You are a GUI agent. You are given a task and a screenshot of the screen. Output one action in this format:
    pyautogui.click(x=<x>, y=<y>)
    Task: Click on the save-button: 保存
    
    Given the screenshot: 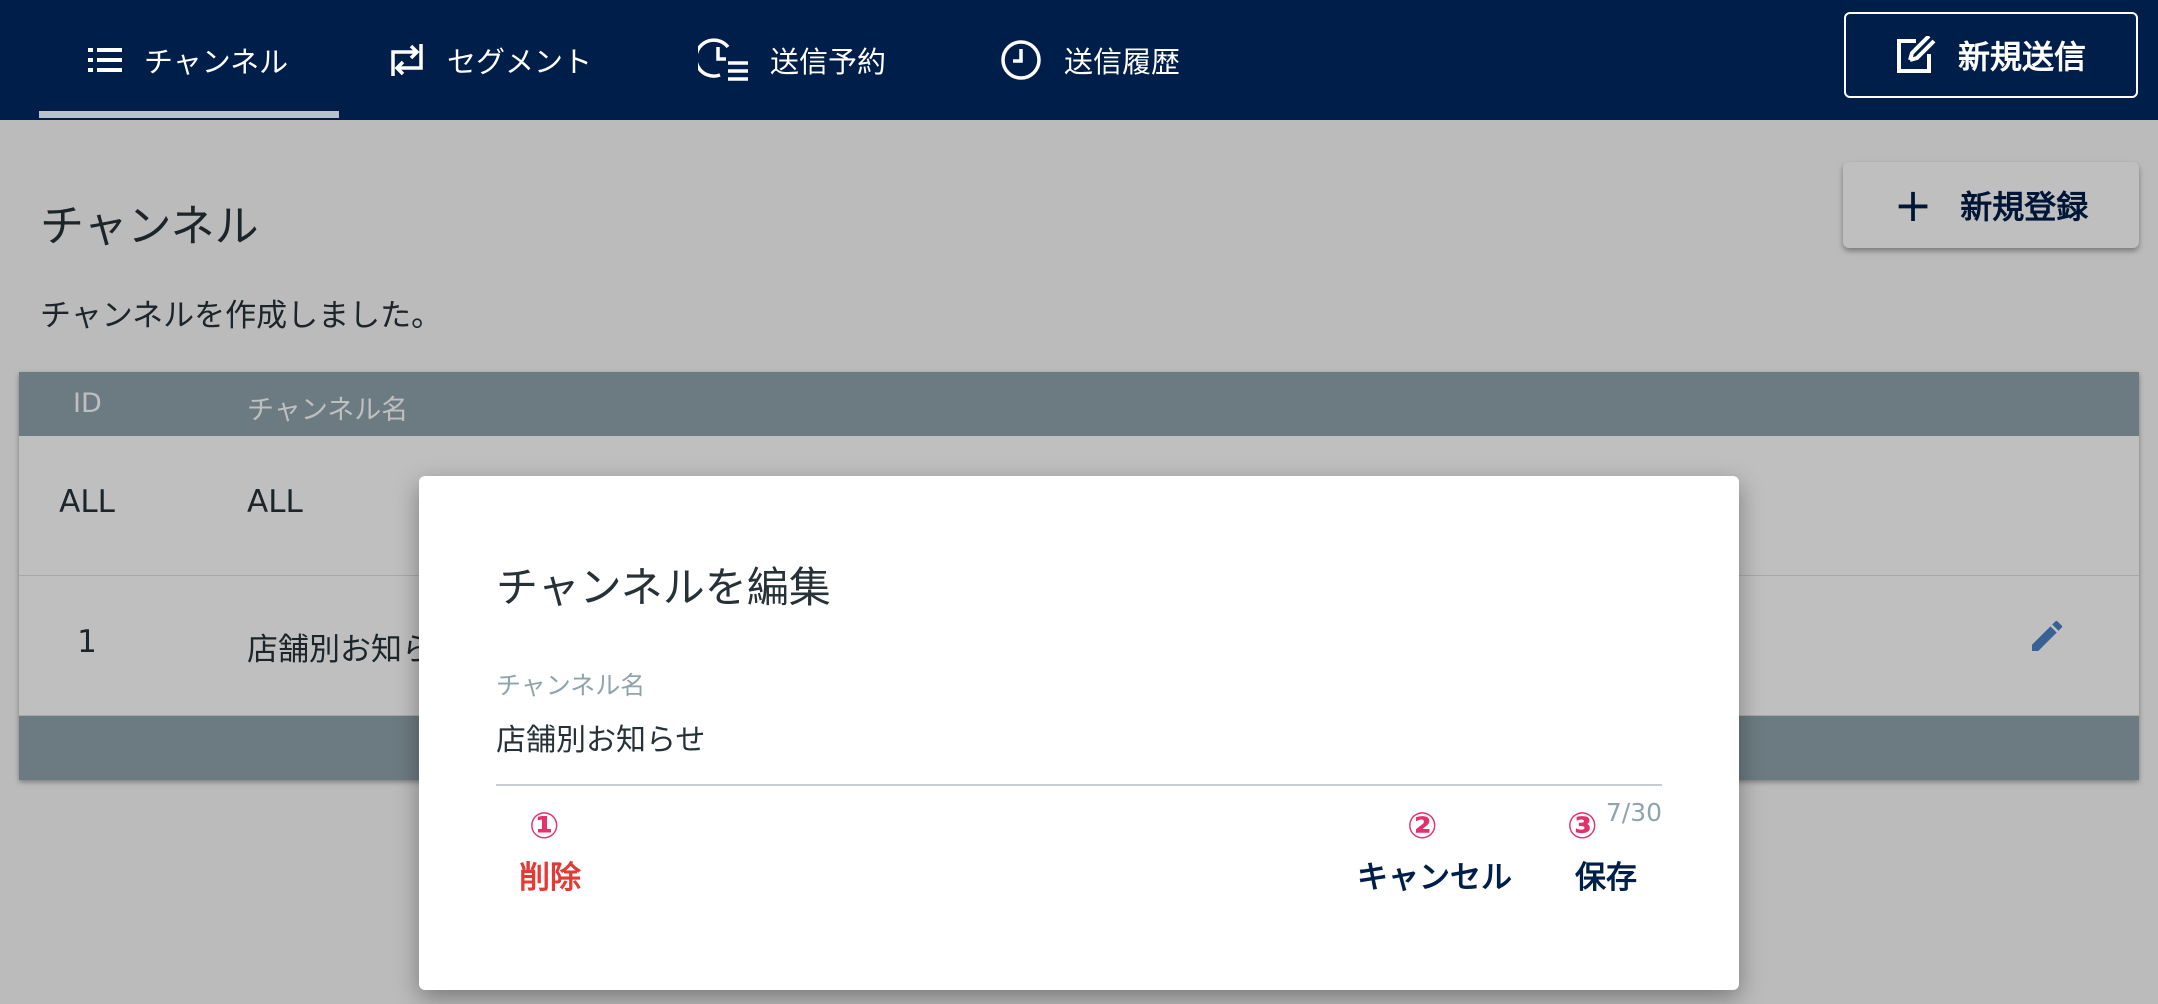 What is the action you would take?
    pyautogui.click(x=1606, y=874)
    